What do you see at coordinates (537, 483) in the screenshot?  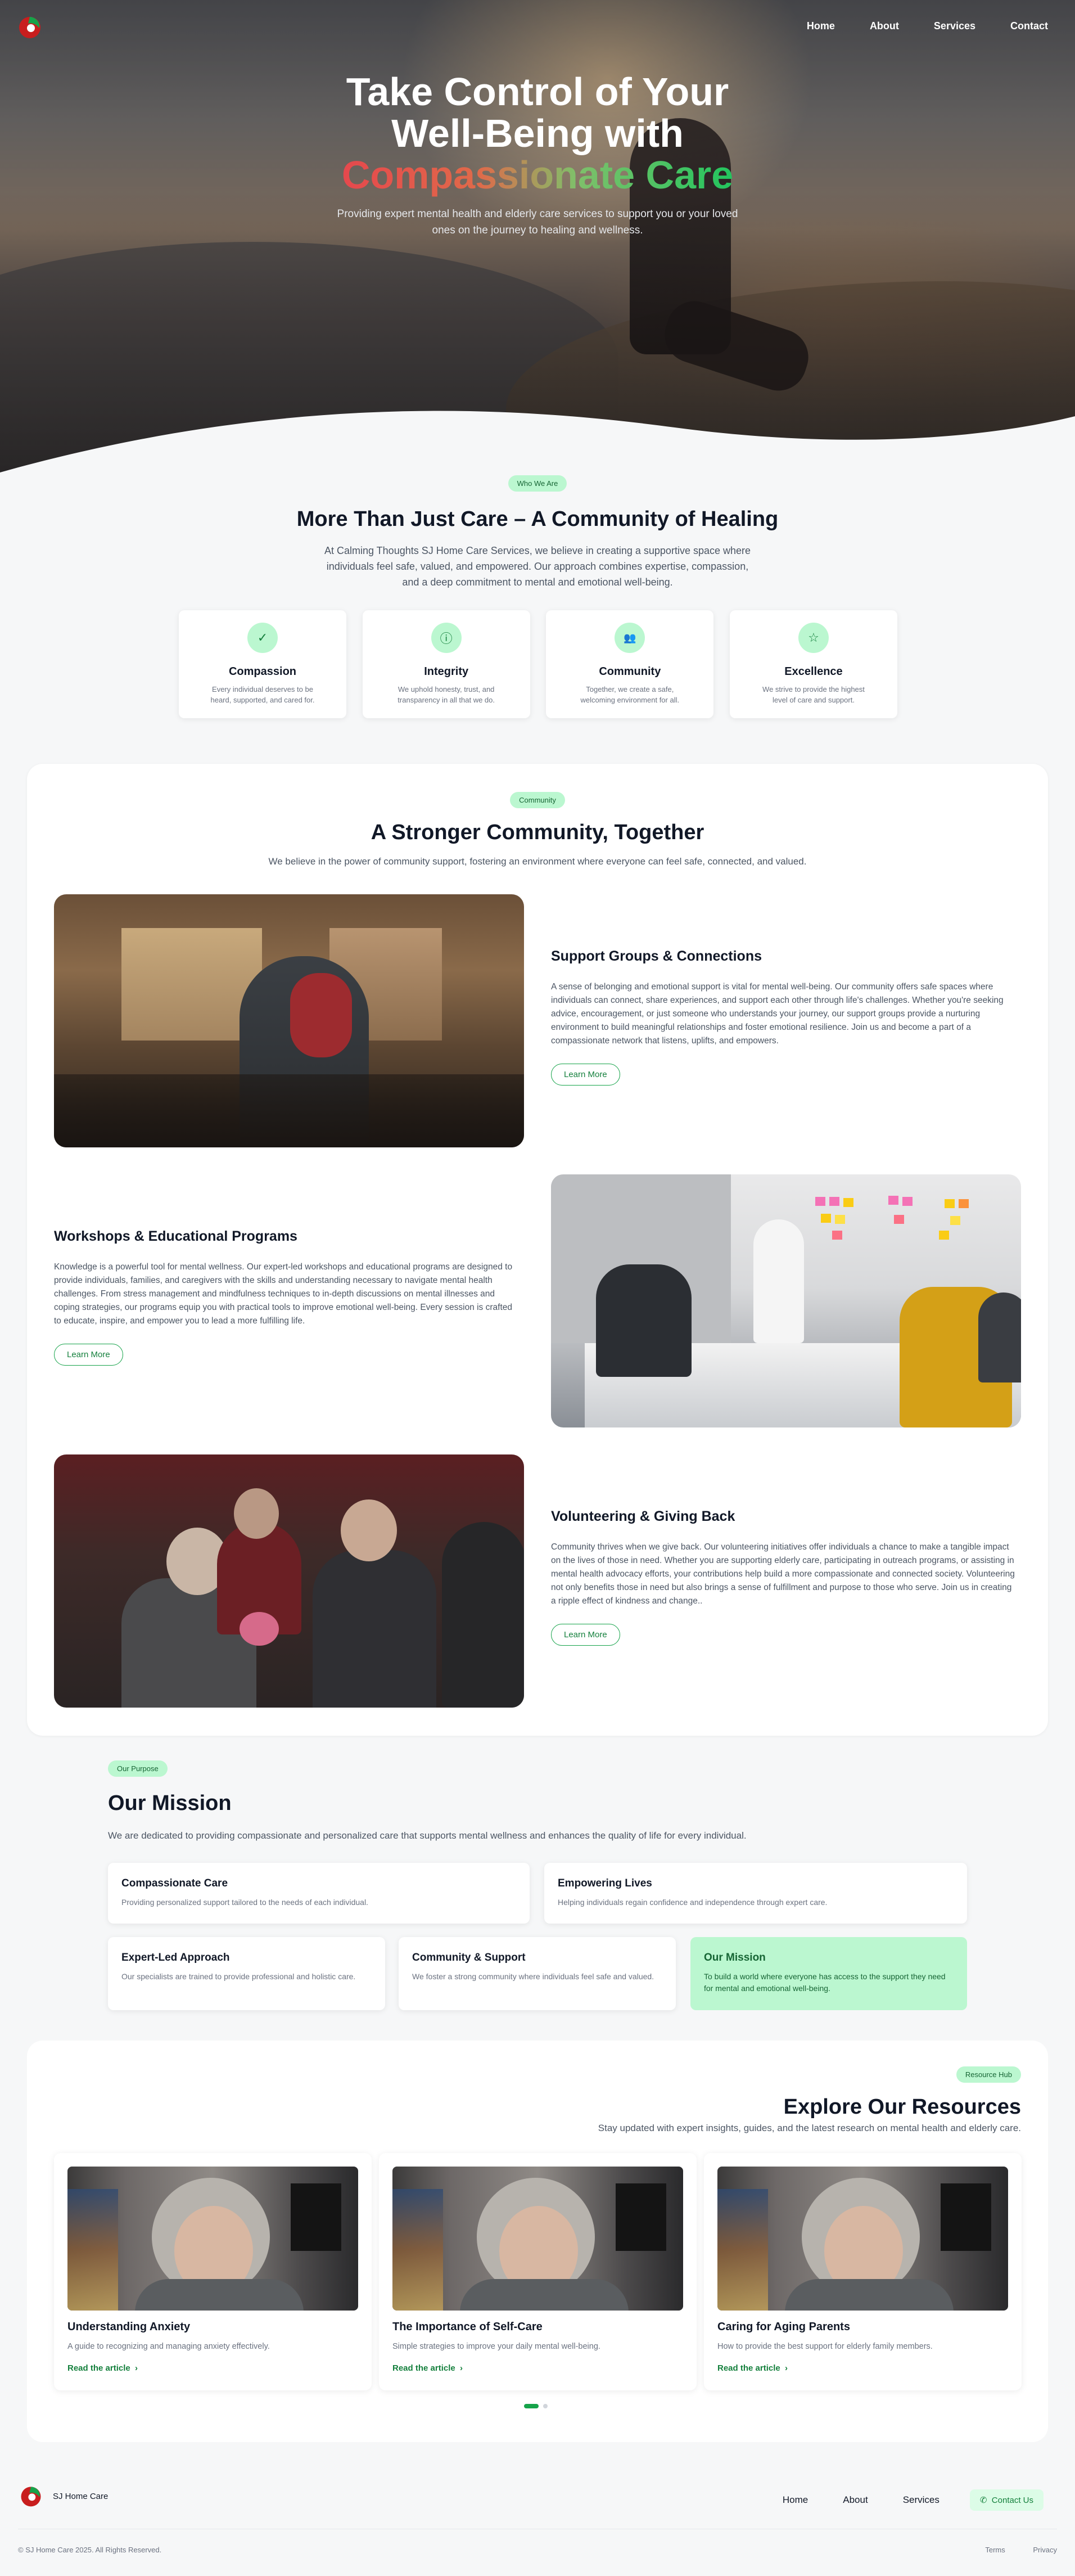 I see `section-pill: Who We Are` at bounding box center [537, 483].